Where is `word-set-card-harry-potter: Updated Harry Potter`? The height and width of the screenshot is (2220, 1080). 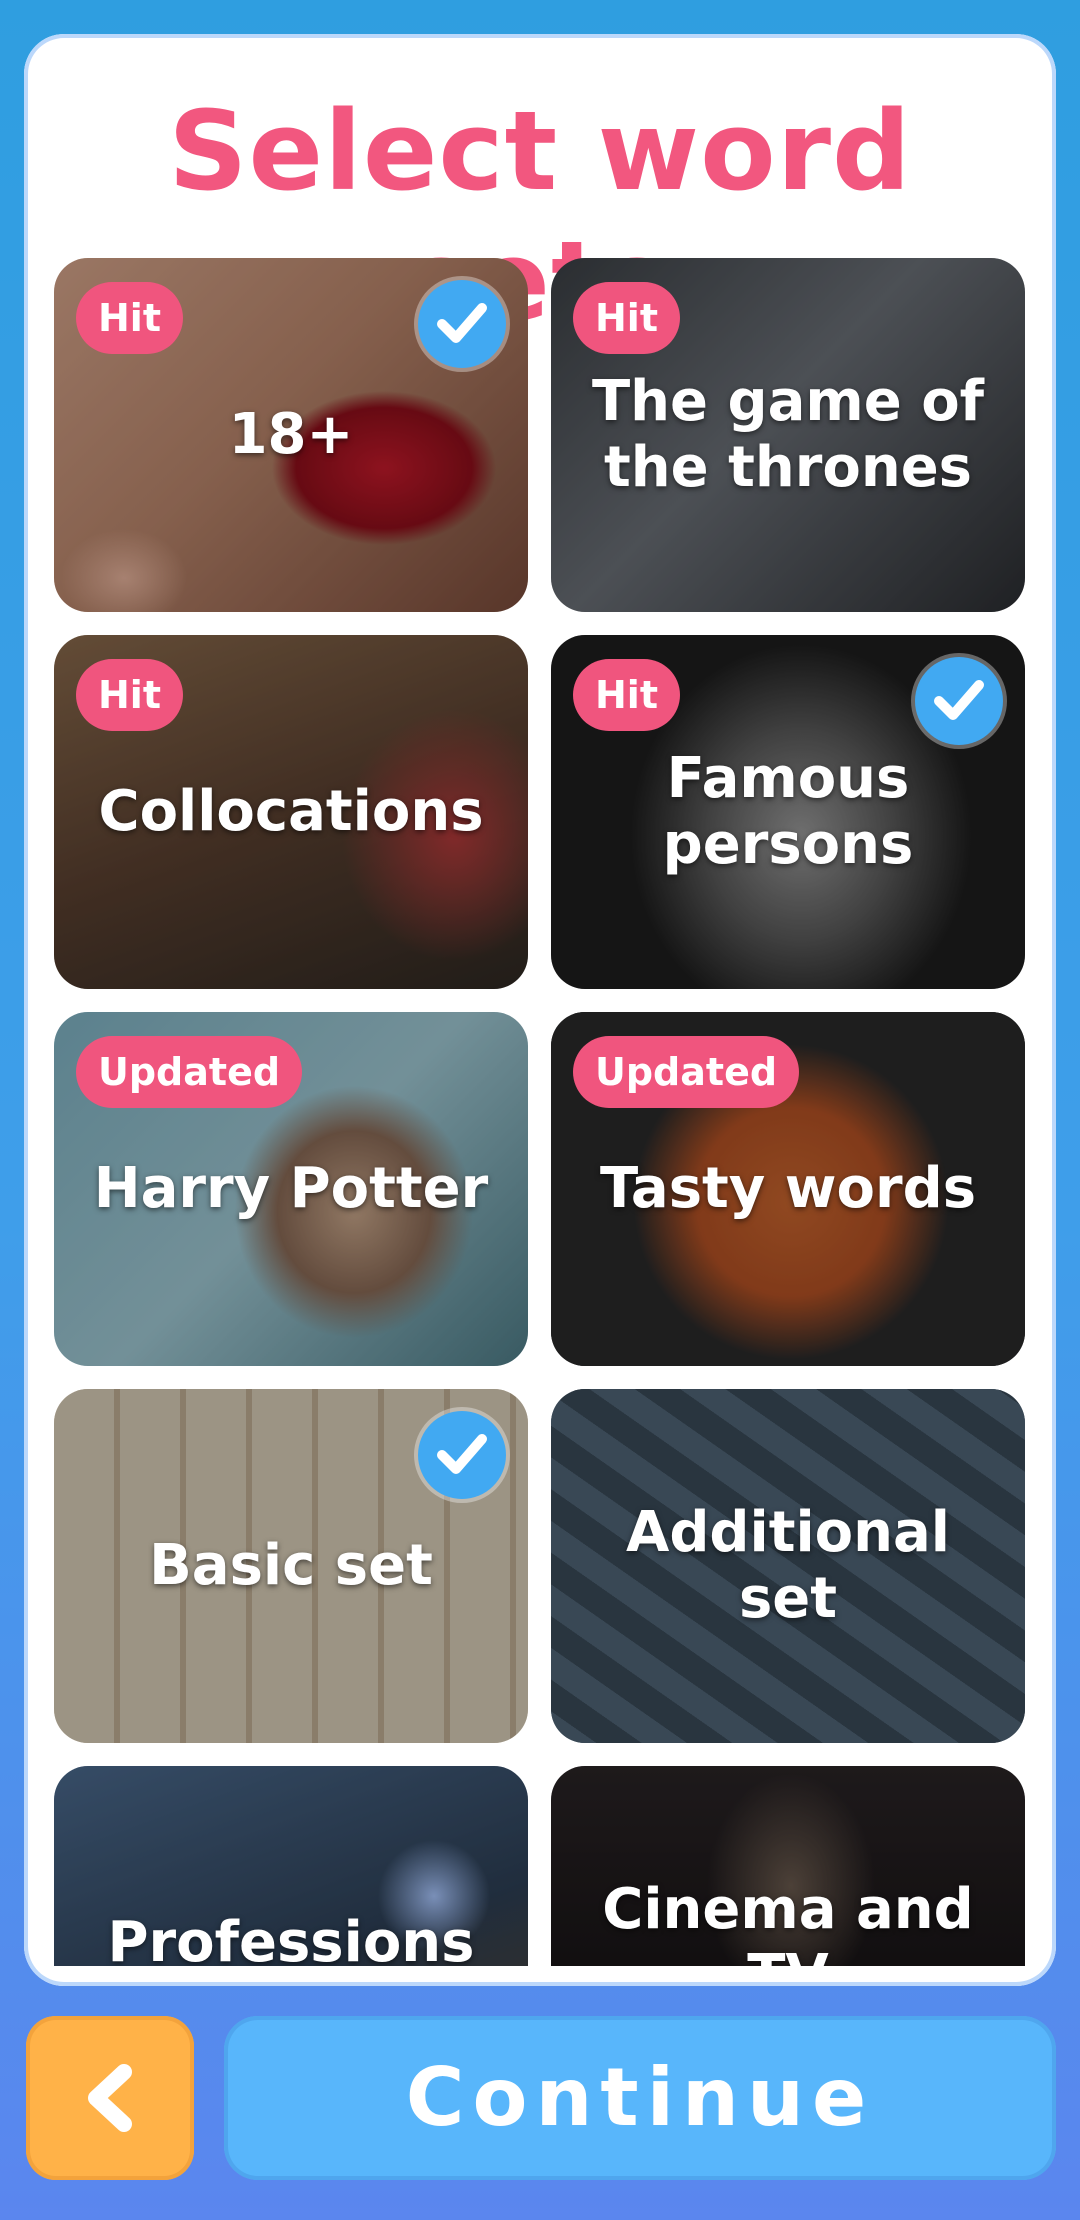
word-set-card-harry-potter: Updated Harry Potter is located at coordinates (291, 1189).